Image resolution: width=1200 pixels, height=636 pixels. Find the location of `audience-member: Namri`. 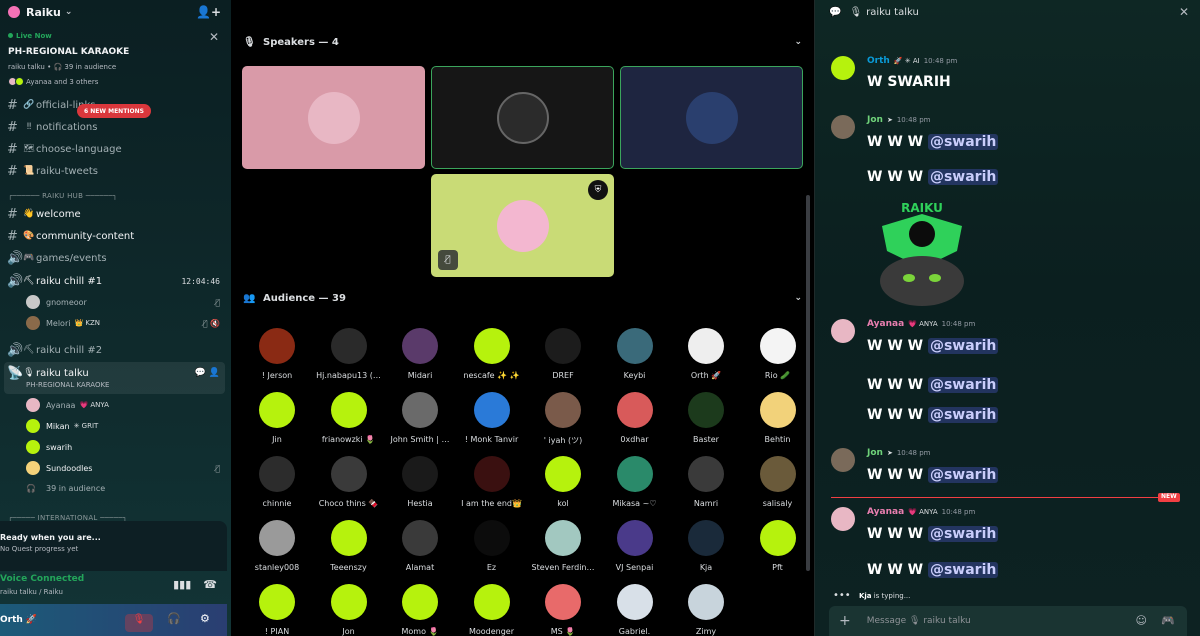

audience-member: Namri is located at coordinates (706, 482).